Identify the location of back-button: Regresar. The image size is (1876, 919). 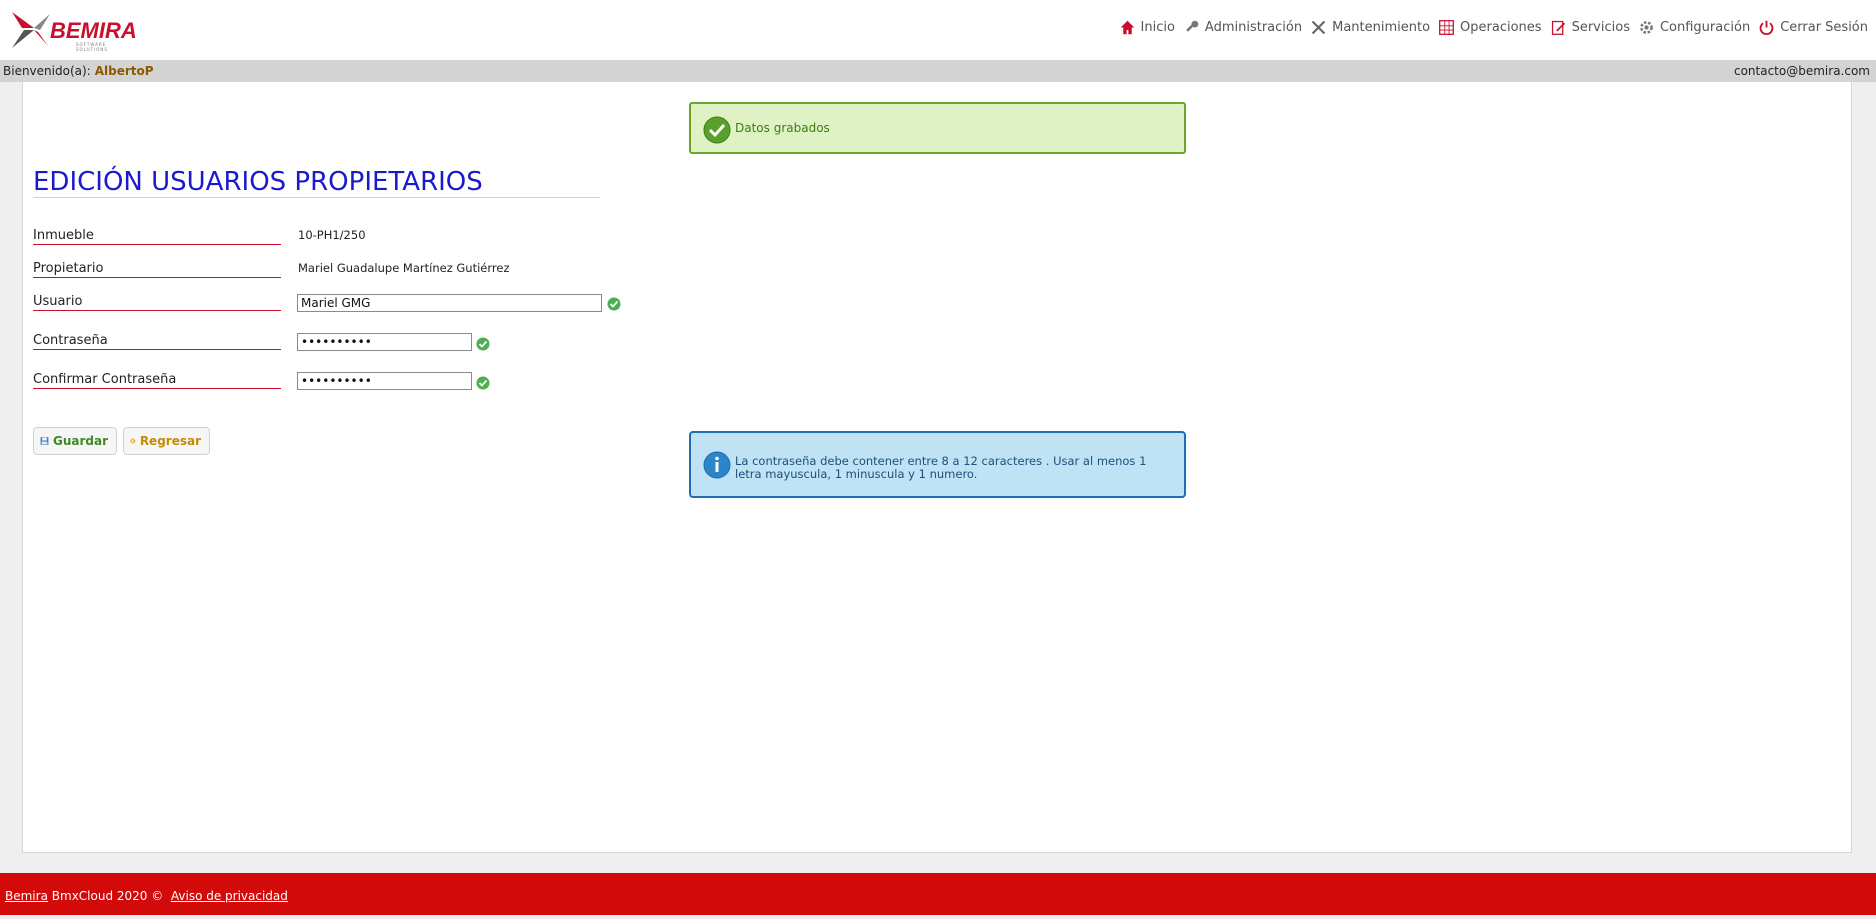
(166, 441).